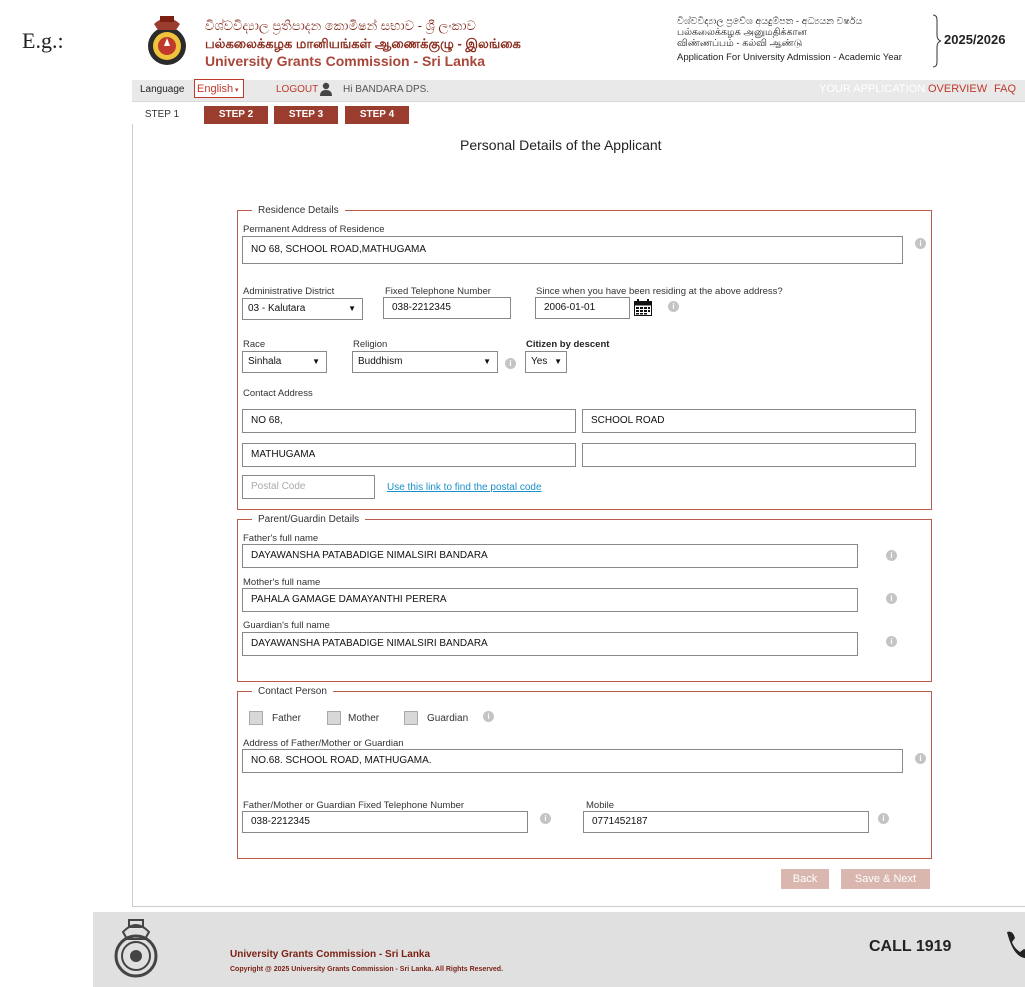 Image resolution: width=1025 pixels, height=987 pixels. I want to click on mother-name-input: PAHALA GAMAGE DAMAYANTHI PERERA, so click(550, 600).